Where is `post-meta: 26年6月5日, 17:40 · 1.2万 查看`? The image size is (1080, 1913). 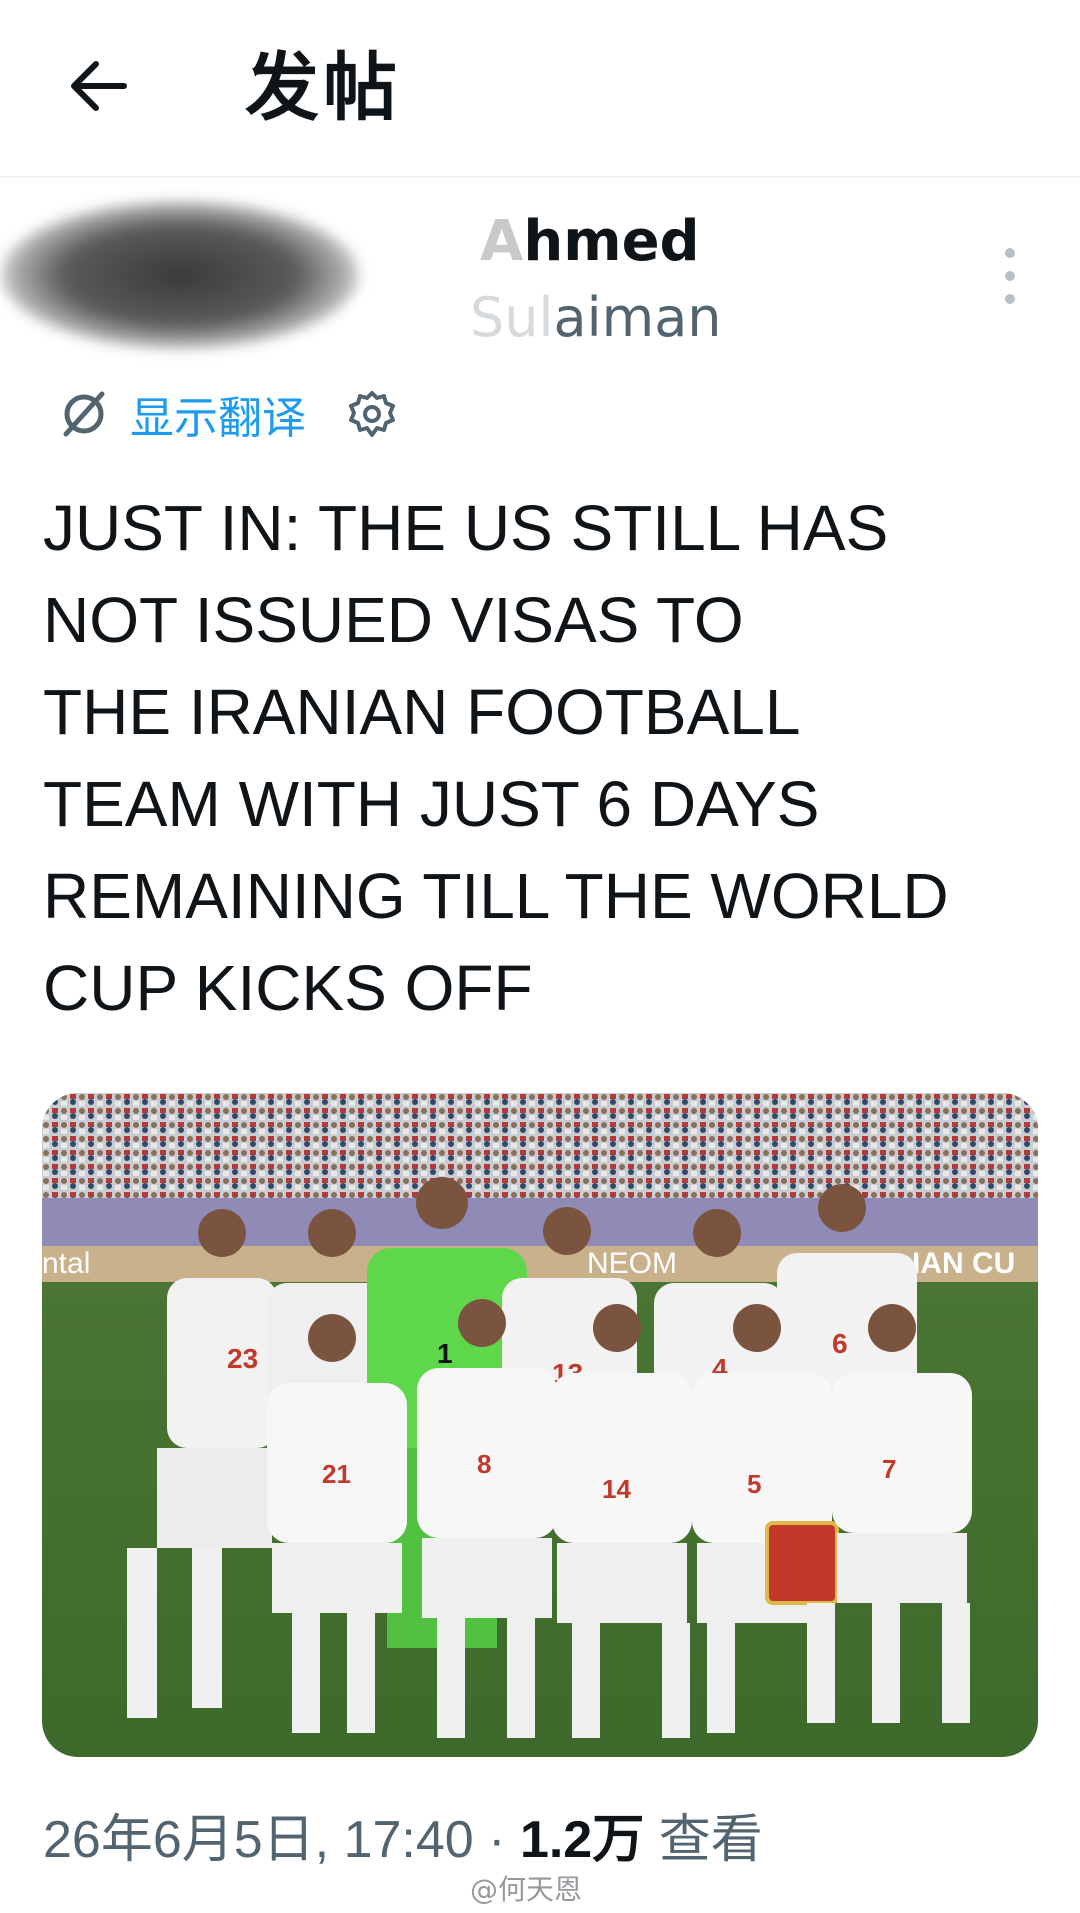 post-meta: 26年6月5日, 17:40 · 1.2万 查看 is located at coordinates (403, 1840).